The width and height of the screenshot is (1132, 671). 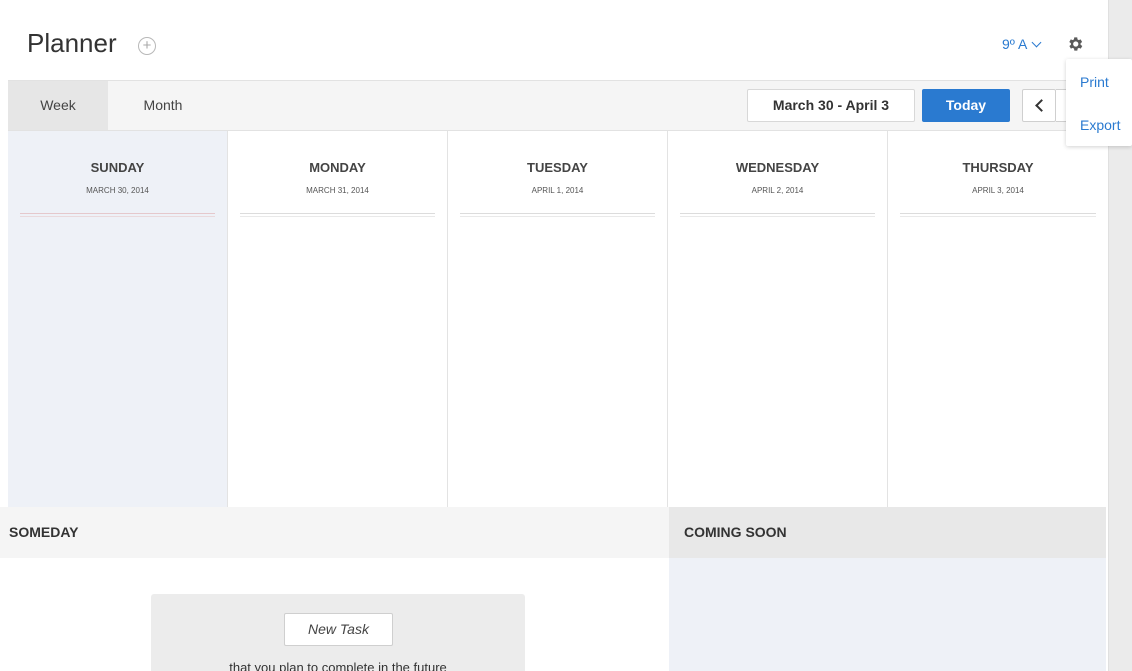 I want to click on day-date: APRIL 1, 2014, so click(x=557, y=190).